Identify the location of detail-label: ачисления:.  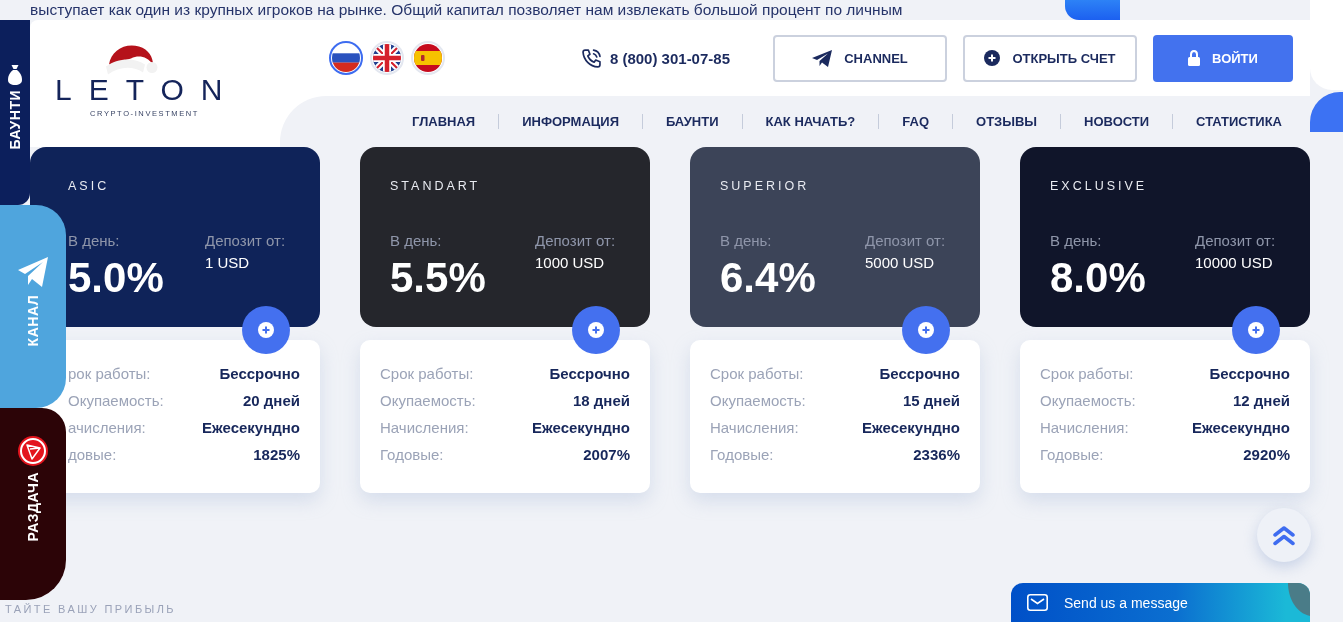
(107, 427).